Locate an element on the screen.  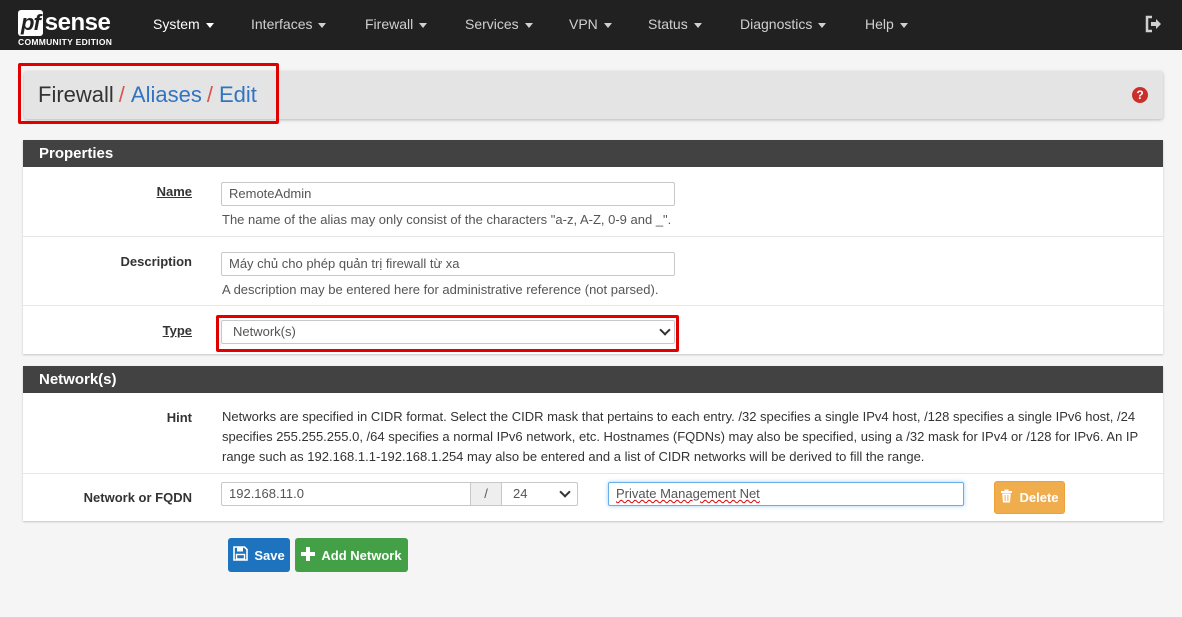
cidr-slash-addon: / is located at coordinates (486, 494).